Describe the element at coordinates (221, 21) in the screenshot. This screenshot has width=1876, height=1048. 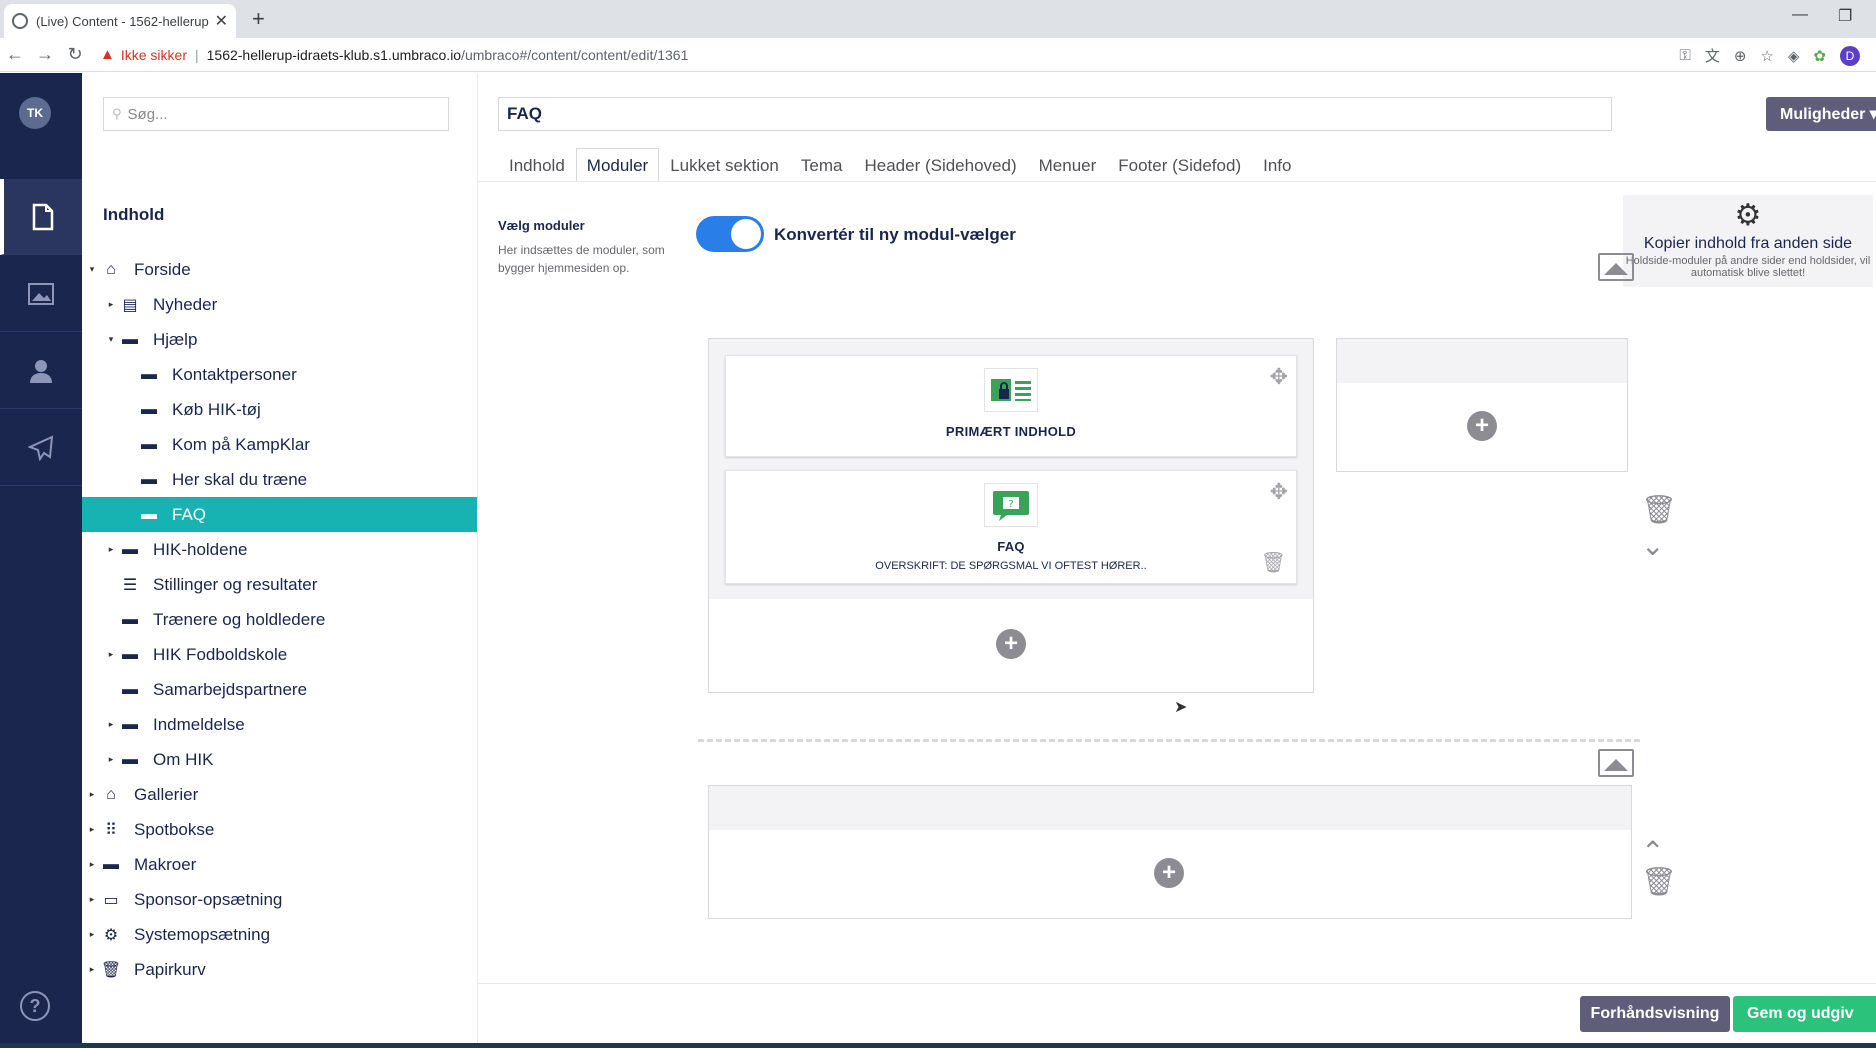
I see `close-tab-icon: ✕` at that location.